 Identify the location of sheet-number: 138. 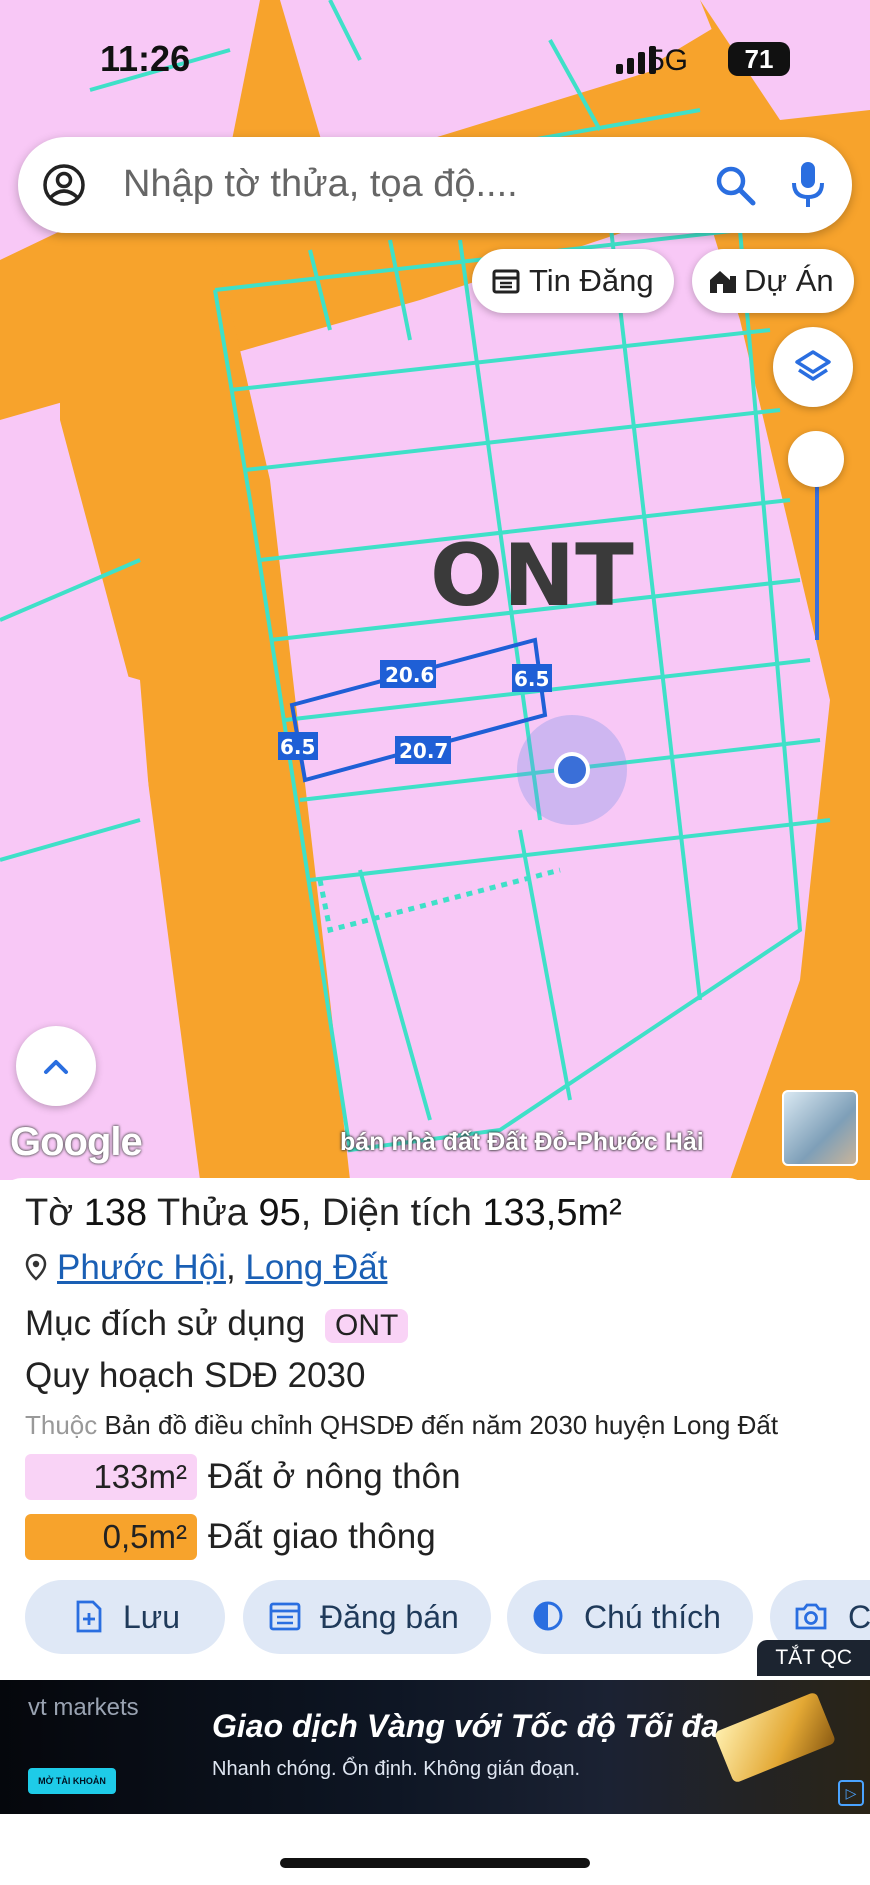
(115, 1213).